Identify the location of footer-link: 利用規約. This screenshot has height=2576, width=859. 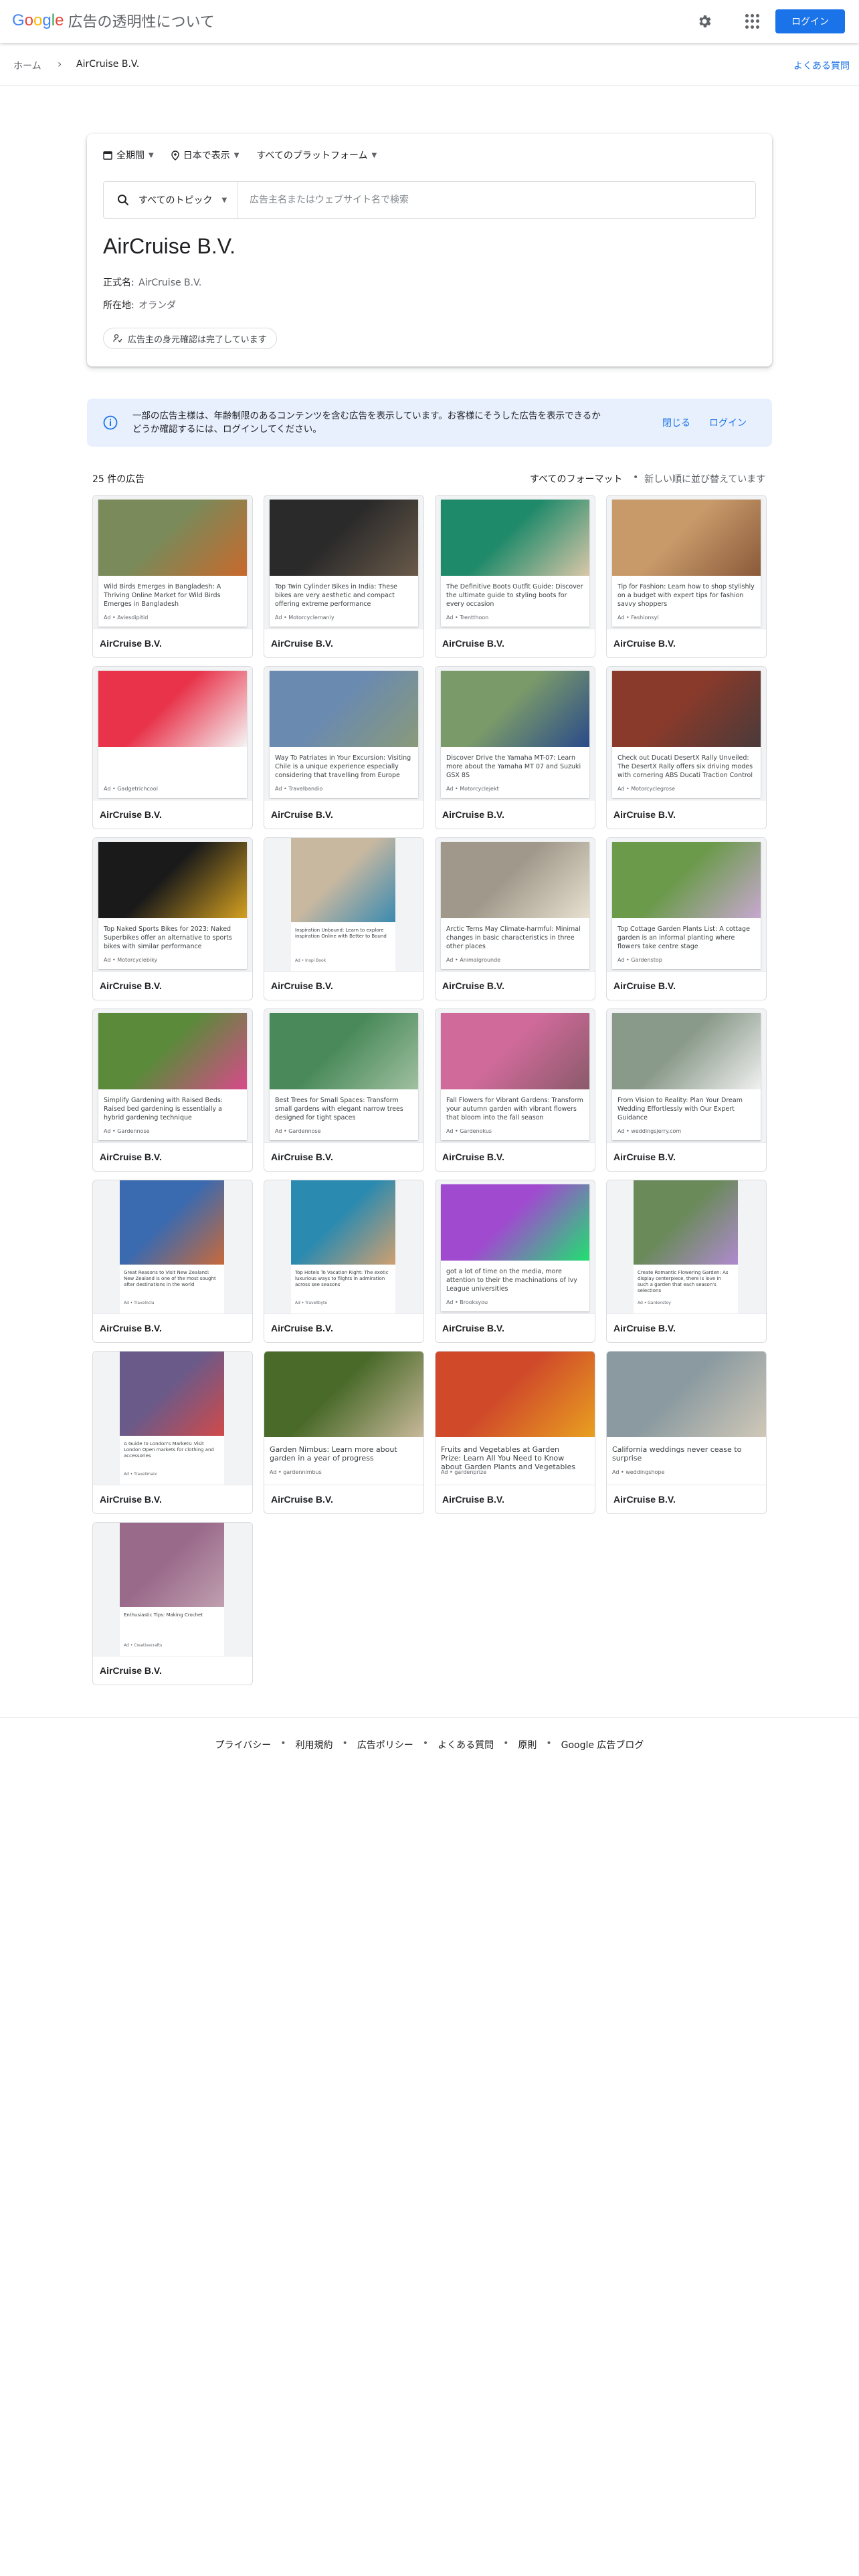
(314, 1745).